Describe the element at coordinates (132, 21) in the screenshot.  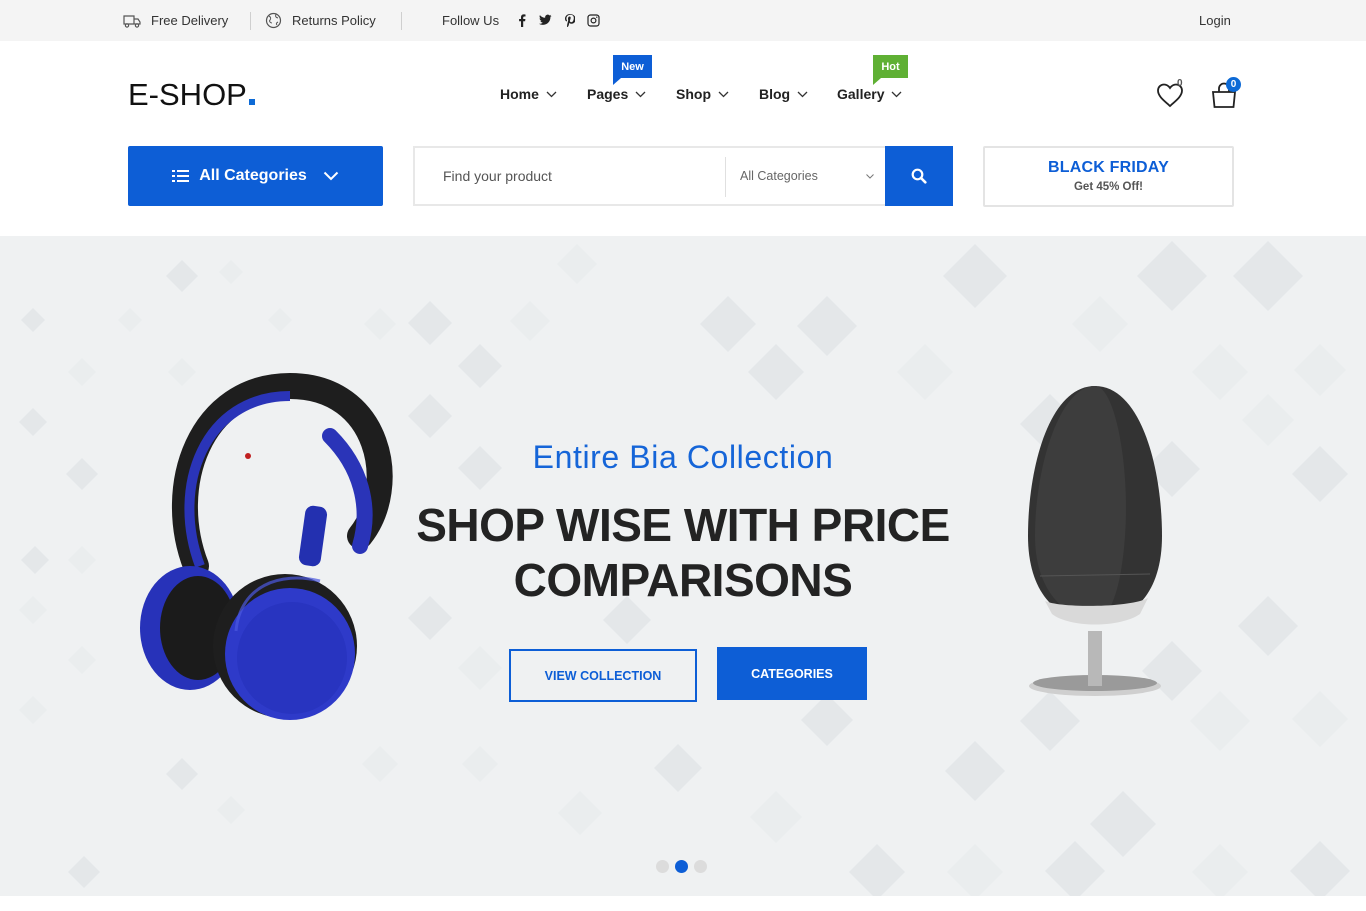
I see `truck-icon` at that location.